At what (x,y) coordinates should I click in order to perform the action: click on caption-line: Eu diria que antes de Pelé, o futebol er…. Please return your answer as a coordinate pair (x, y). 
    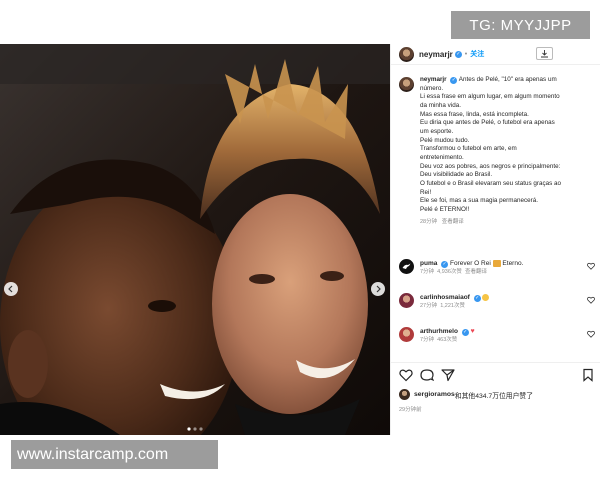
    Looking at the image, I should click on (487, 123).